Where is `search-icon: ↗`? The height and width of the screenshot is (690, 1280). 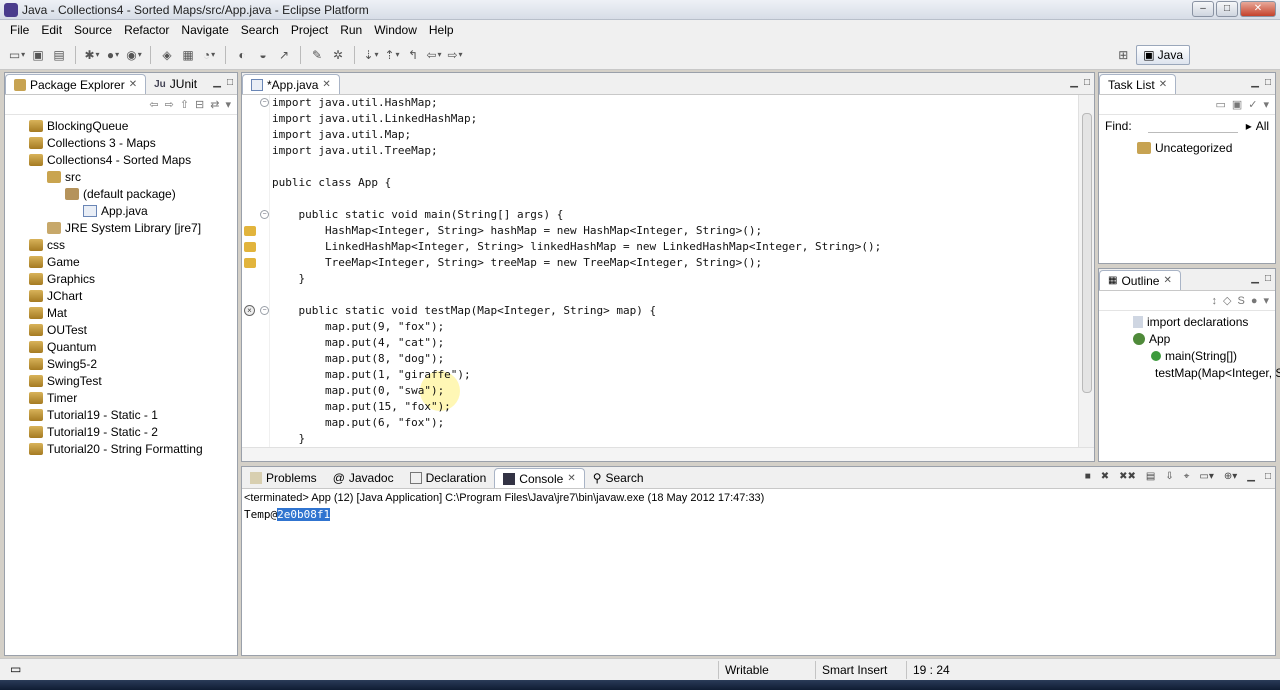 search-icon: ↗ is located at coordinates (284, 55).